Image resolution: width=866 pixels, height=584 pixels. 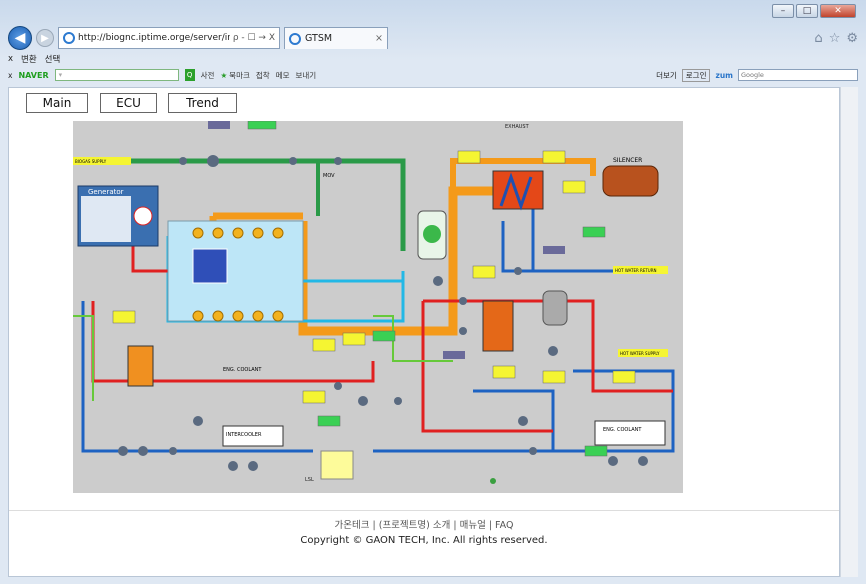 What do you see at coordinates (329, 176) in the screenshot?
I see `mov-label: MOV` at bounding box center [329, 176].